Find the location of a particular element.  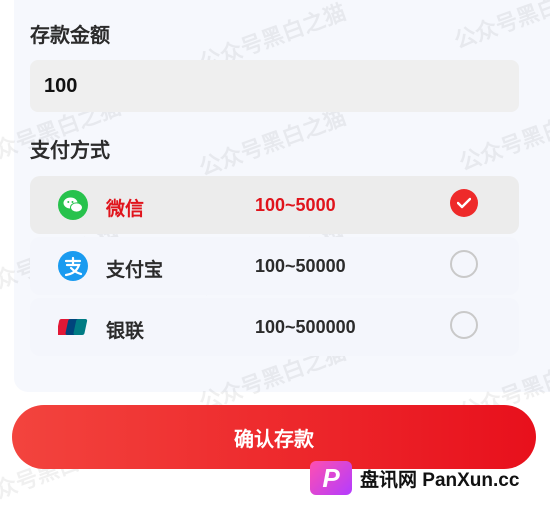

check-icon is located at coordinates (464, 203).